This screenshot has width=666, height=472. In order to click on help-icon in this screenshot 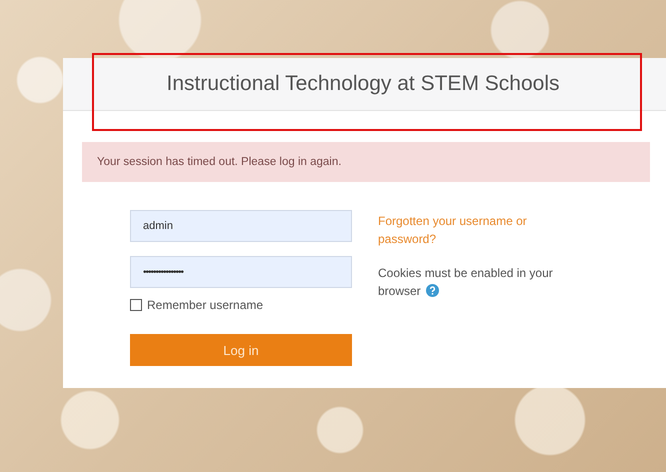, I will do `click(432, 290)`.